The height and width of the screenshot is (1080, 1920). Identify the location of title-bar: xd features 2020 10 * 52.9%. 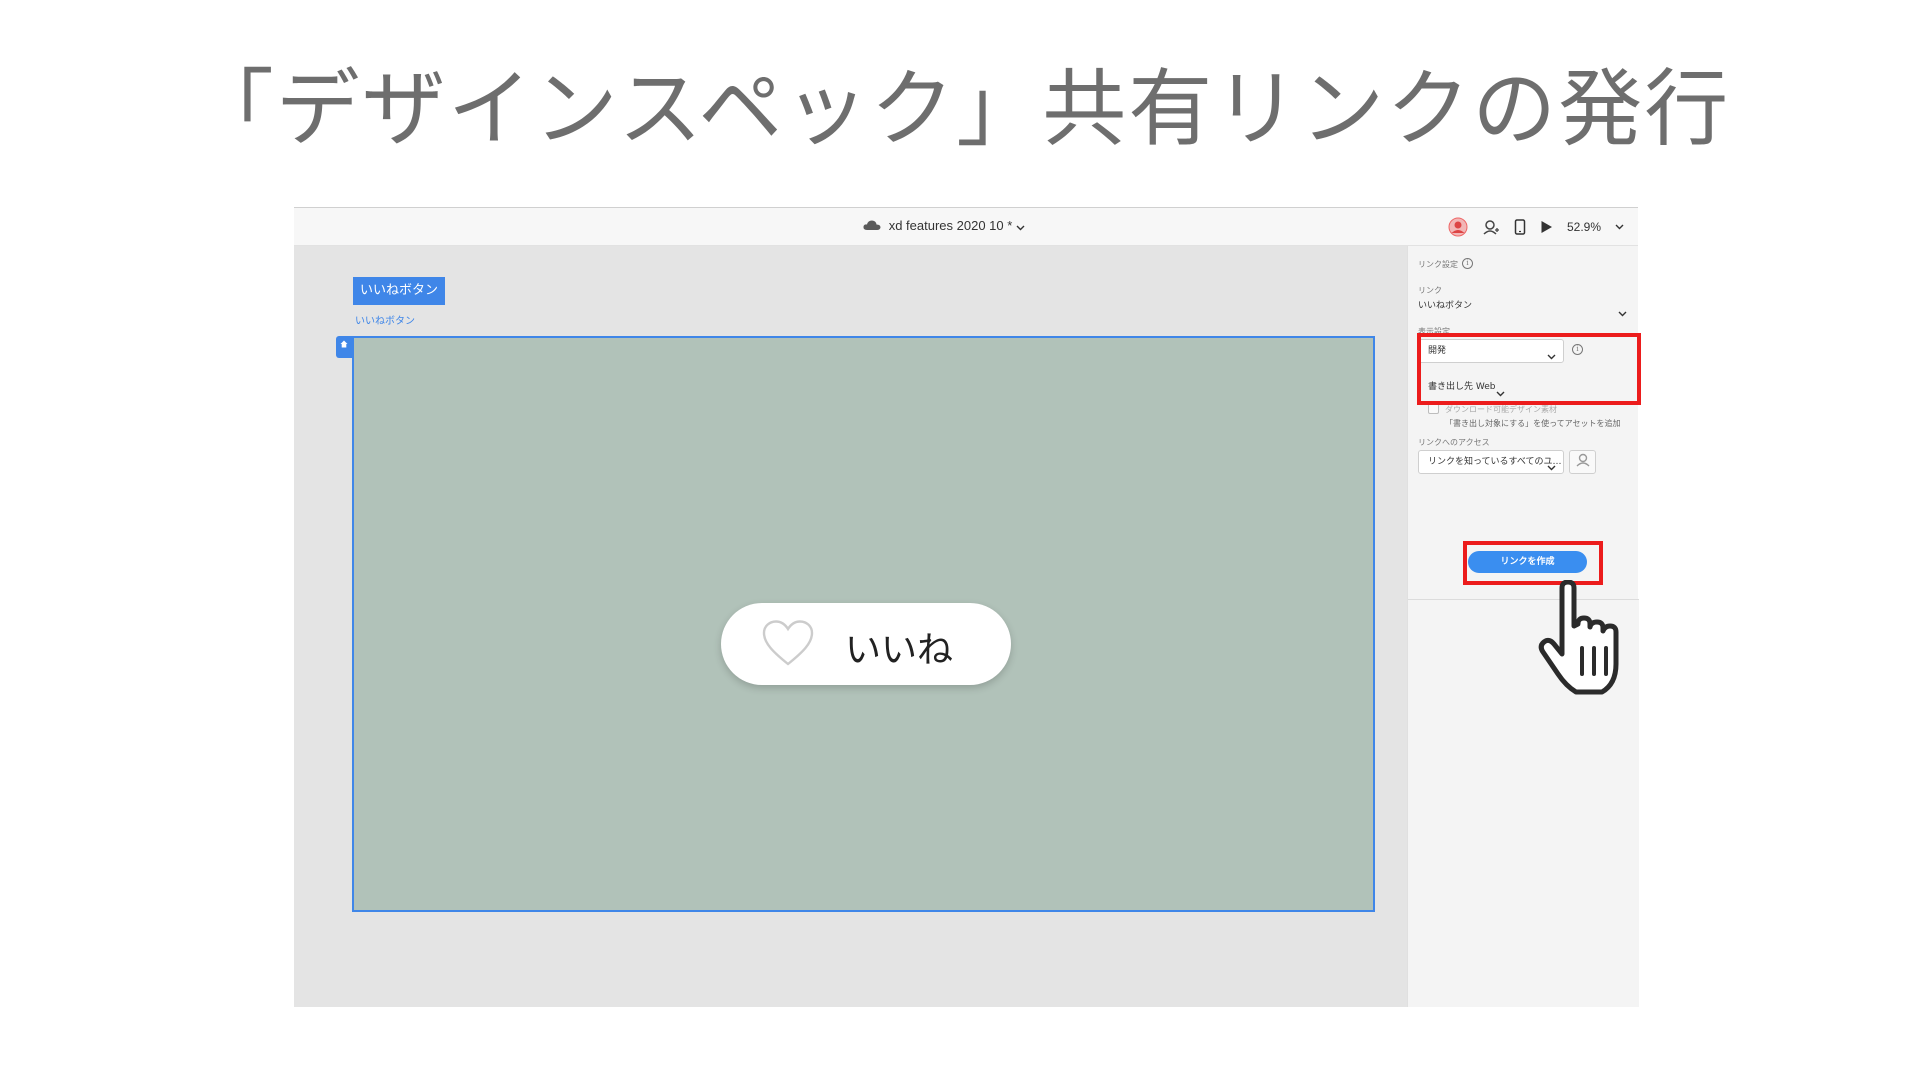
(966, 227).